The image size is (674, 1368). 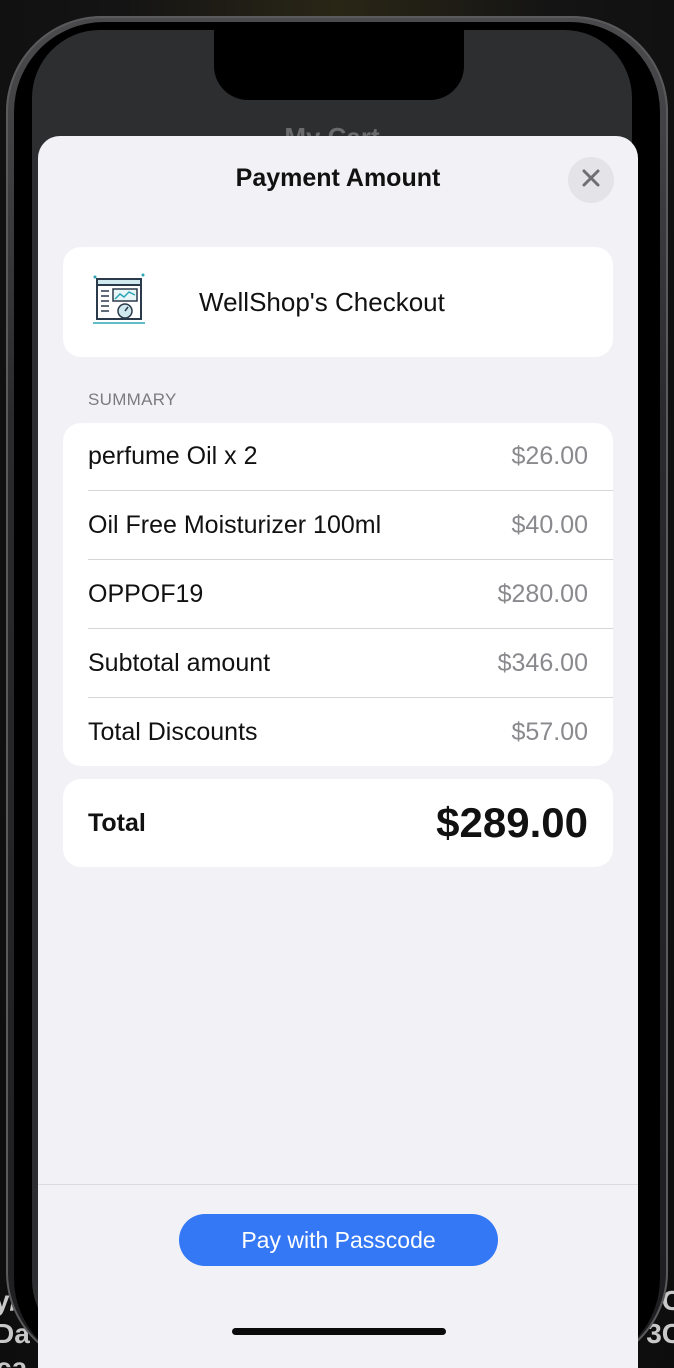 What do you see at coordinates (173, 456) in the screenshot?
I see `summary-row-label: perfume Oil x 2` at bounding box center [173, 456].